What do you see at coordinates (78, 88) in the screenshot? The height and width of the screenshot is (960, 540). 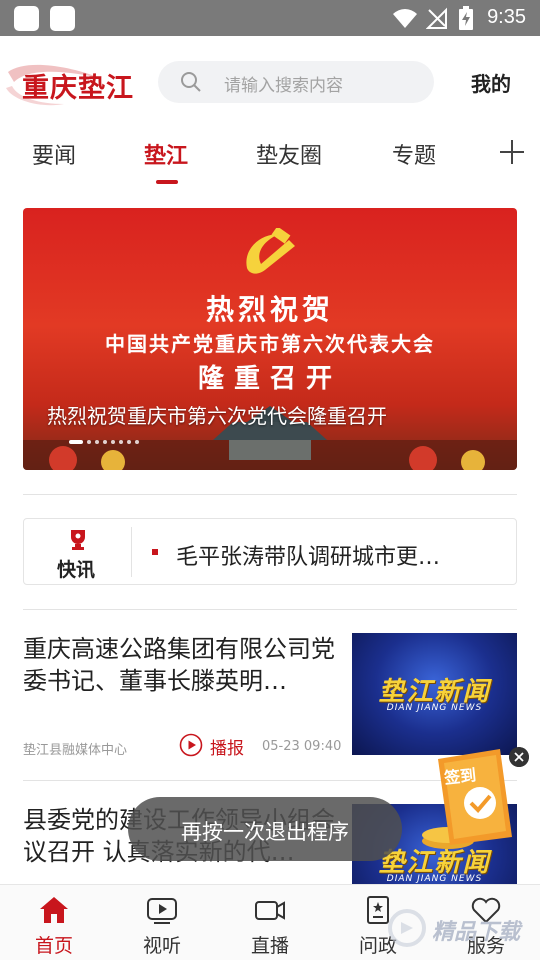 I see `logo-text: 重庆垫江` at bounding box center [78, 88].